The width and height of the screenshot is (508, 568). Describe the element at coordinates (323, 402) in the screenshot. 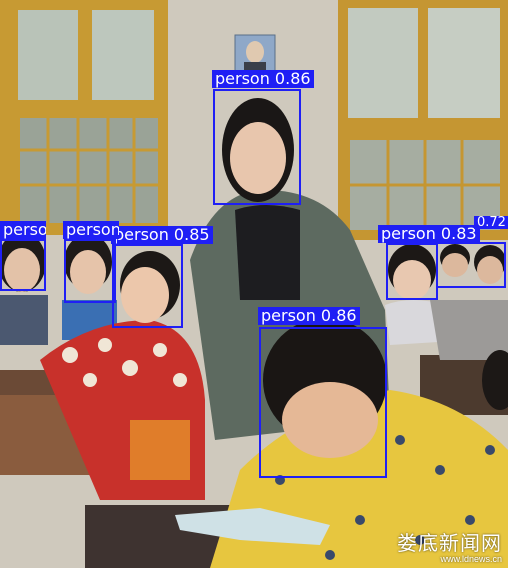

I see `detection-box-front-girl` at that location.